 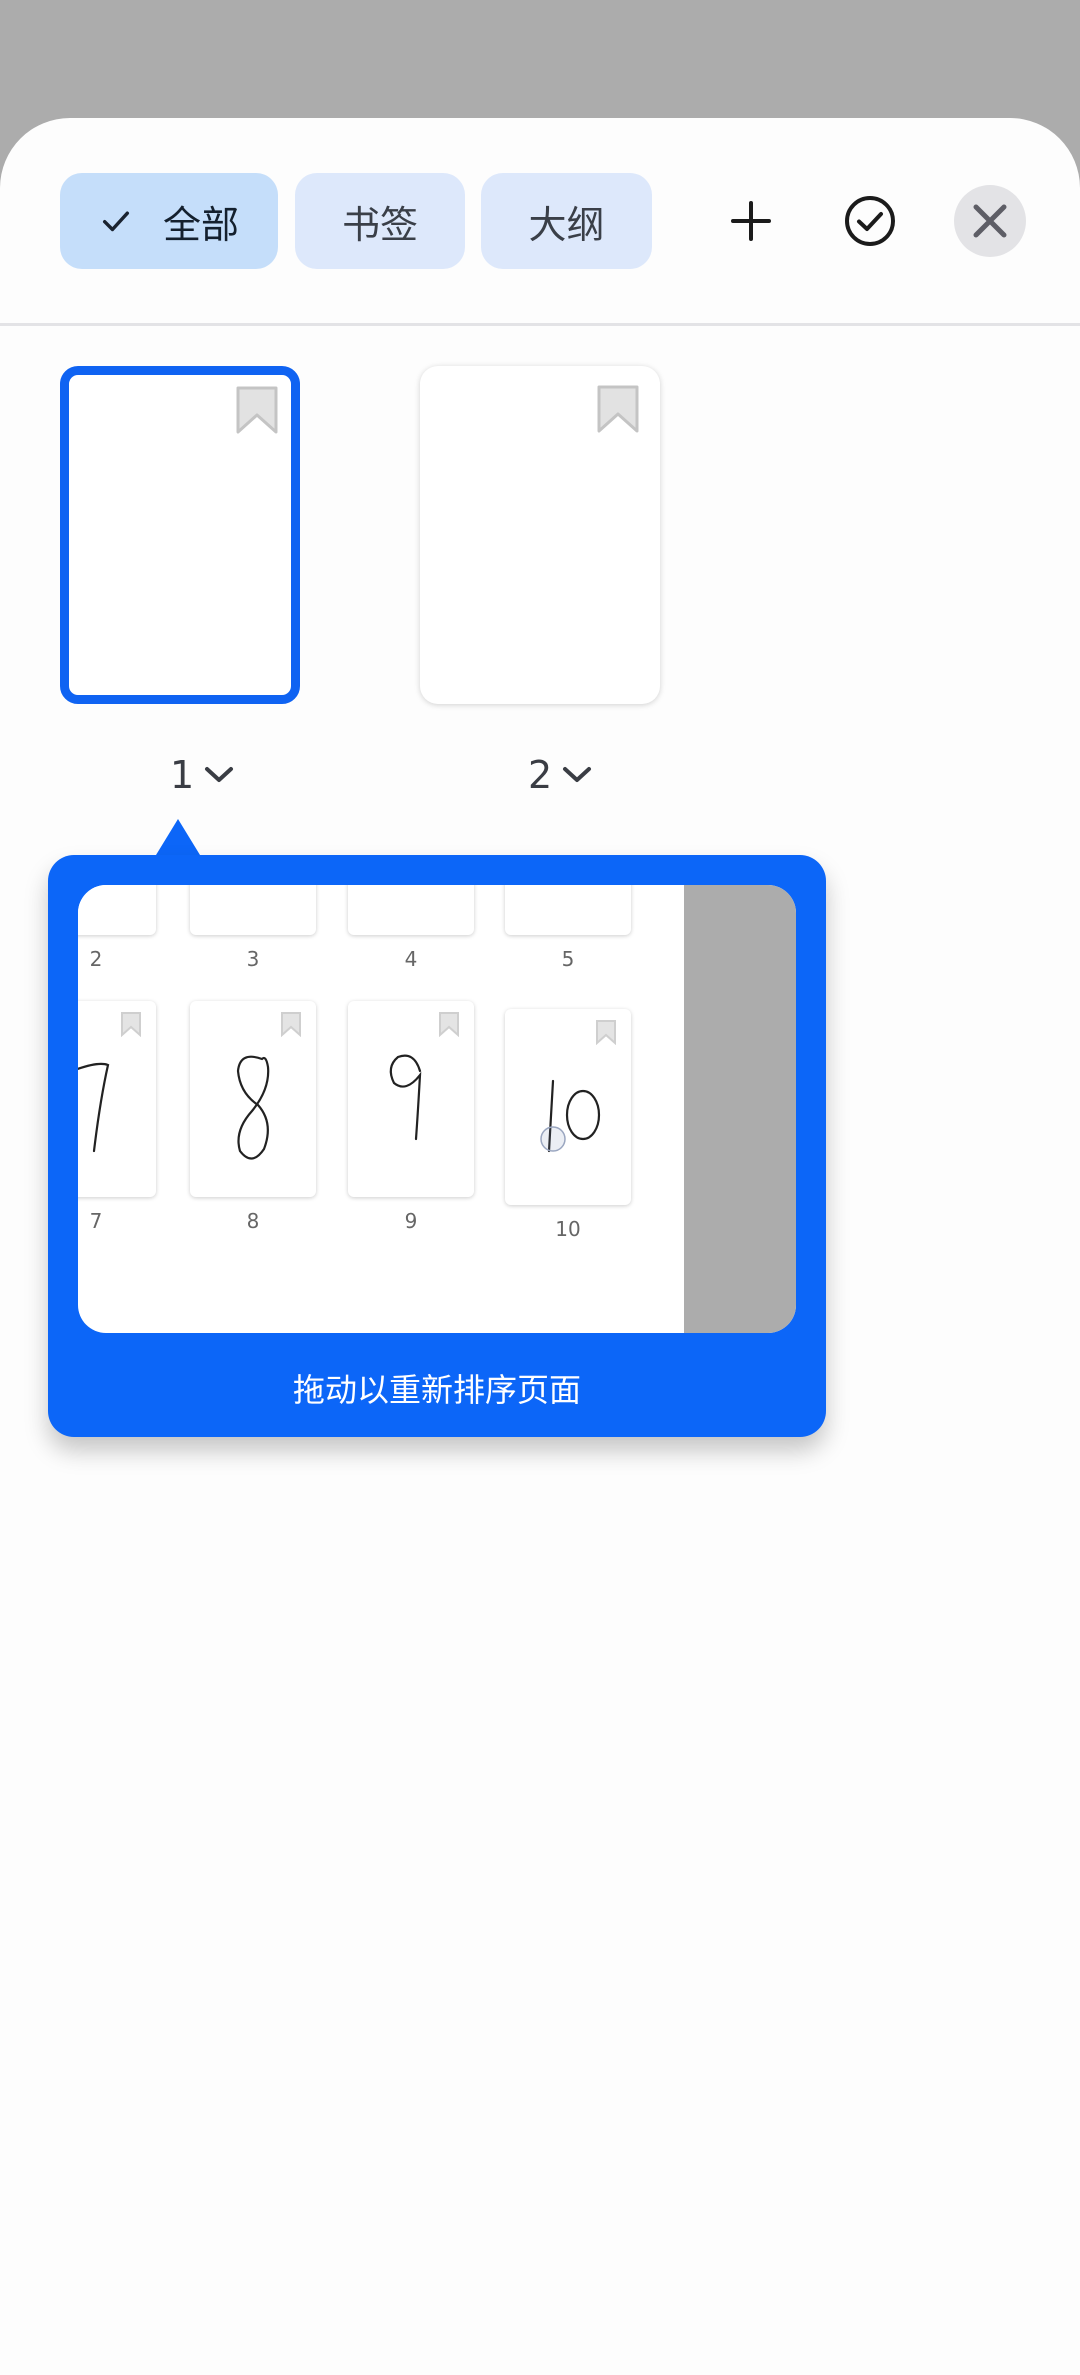 What do you see at coordinates (379, 224) in the screenshot?
I see `filter-bookmarks-label: 书签` at bounding box center [379, 224].